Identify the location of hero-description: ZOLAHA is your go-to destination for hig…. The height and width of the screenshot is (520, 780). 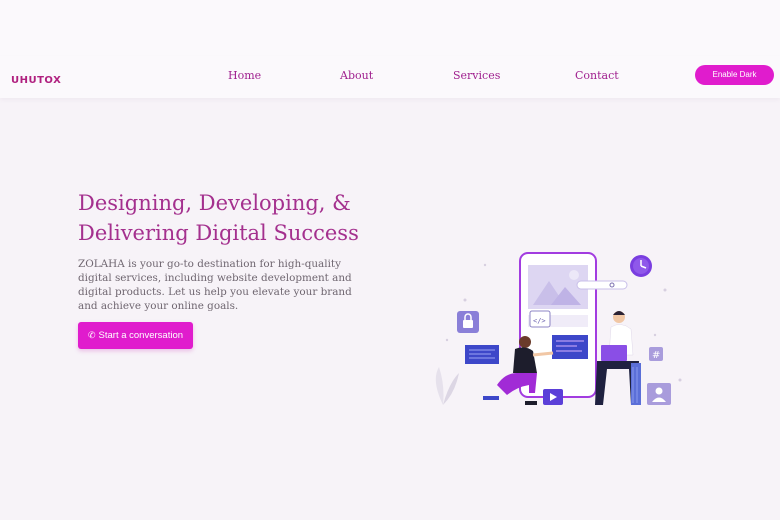
(215, 285).